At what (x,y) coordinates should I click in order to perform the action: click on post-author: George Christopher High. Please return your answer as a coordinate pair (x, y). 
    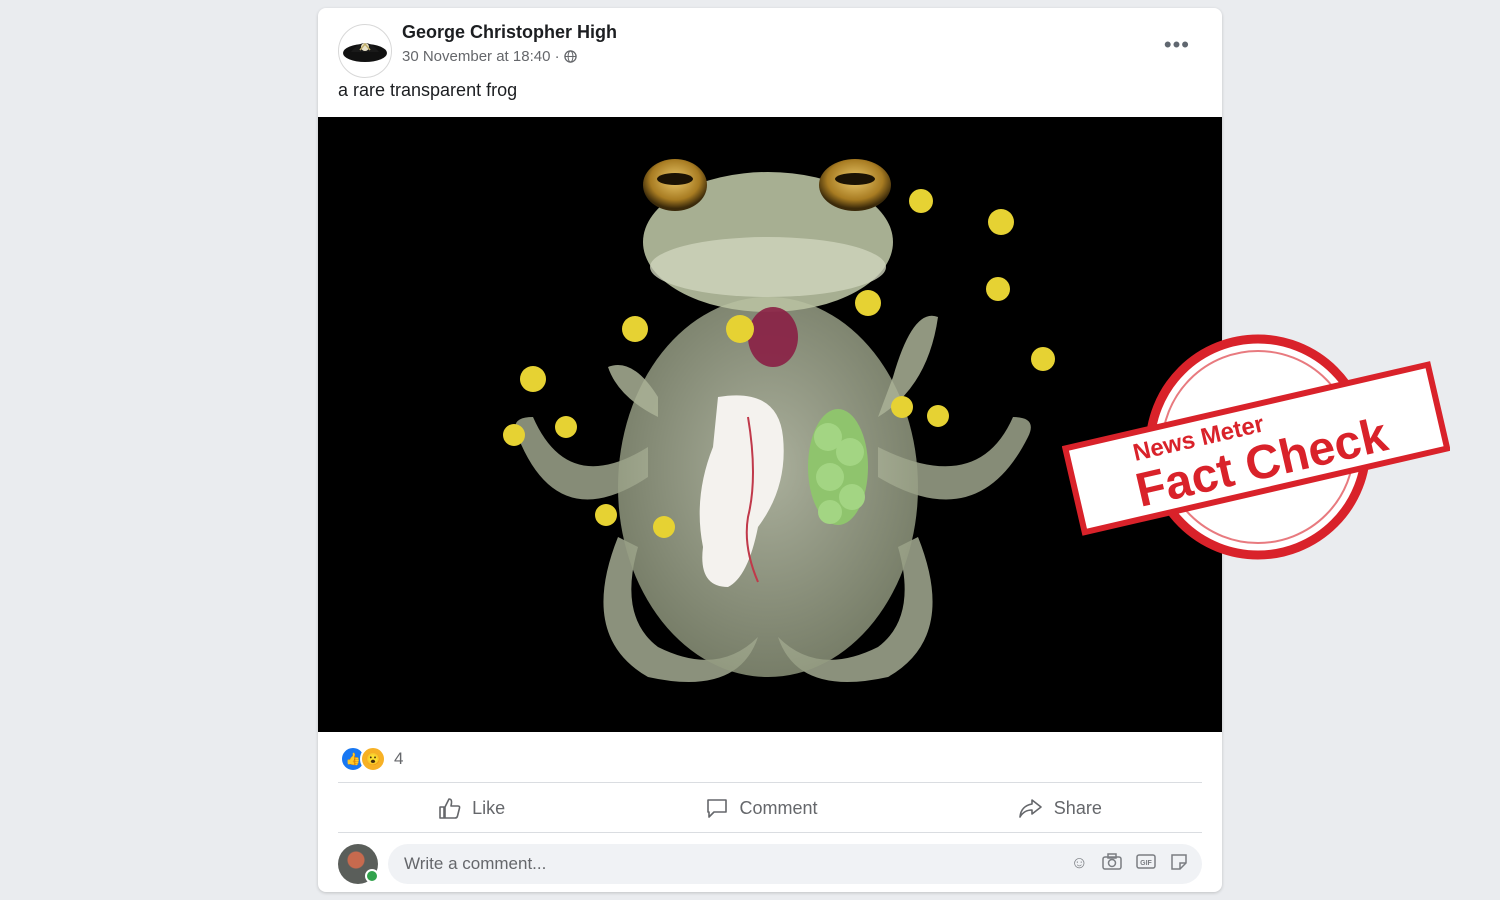
    Looking at the image, I should click on (509, 32).